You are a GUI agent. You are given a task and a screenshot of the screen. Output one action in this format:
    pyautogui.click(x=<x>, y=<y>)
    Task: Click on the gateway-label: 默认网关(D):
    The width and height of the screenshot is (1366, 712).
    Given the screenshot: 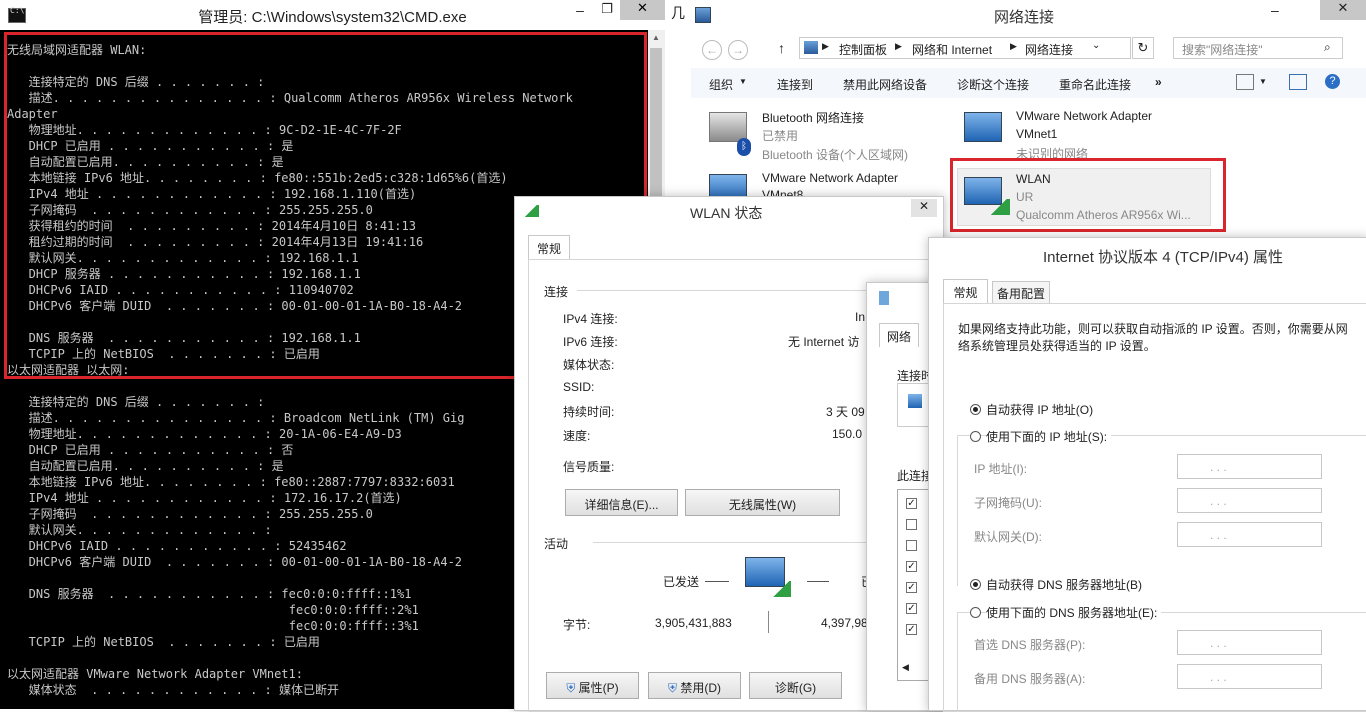 What is the action you would take?
    pyautogui.click(x=1008, y=537)
    